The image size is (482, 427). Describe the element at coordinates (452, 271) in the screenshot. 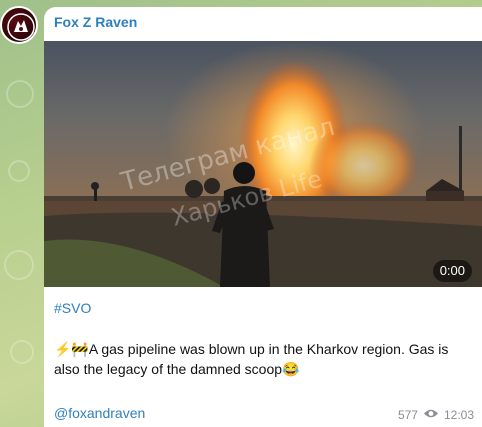

I see `video-duration-badge: 0:00` at that location.